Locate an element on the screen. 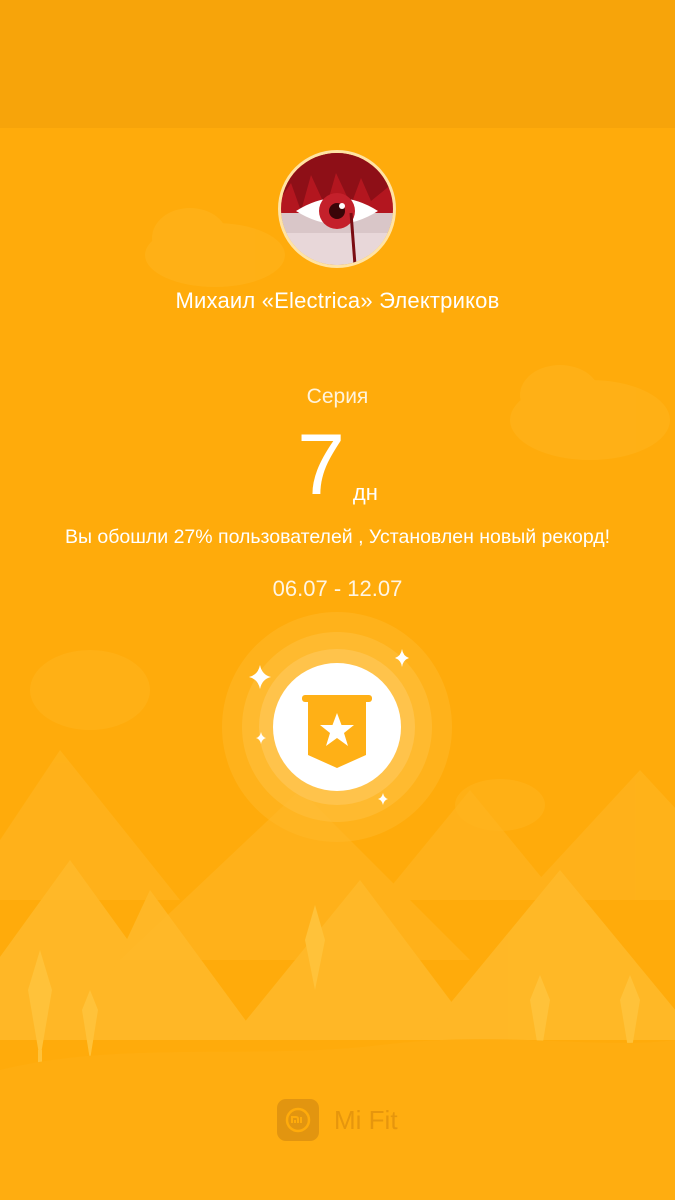  brand-footer: Mi Fit is located at coordinates (337, 1120).